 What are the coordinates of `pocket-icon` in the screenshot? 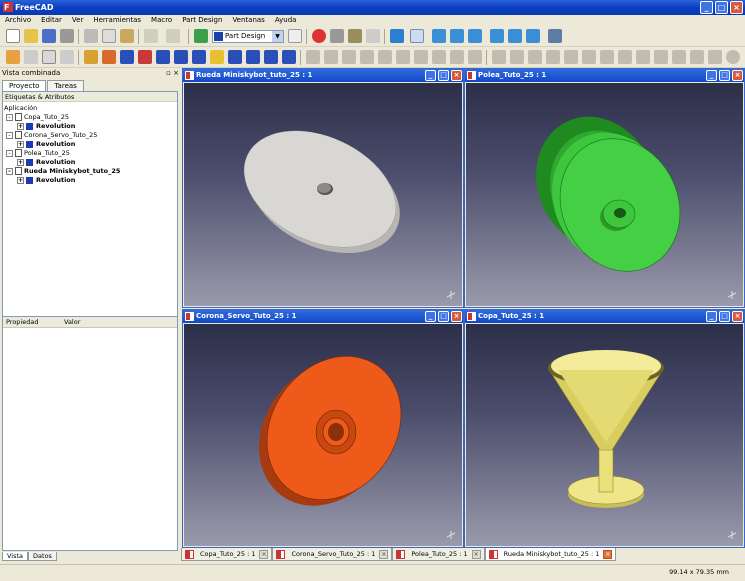 It's located at (109, 57).